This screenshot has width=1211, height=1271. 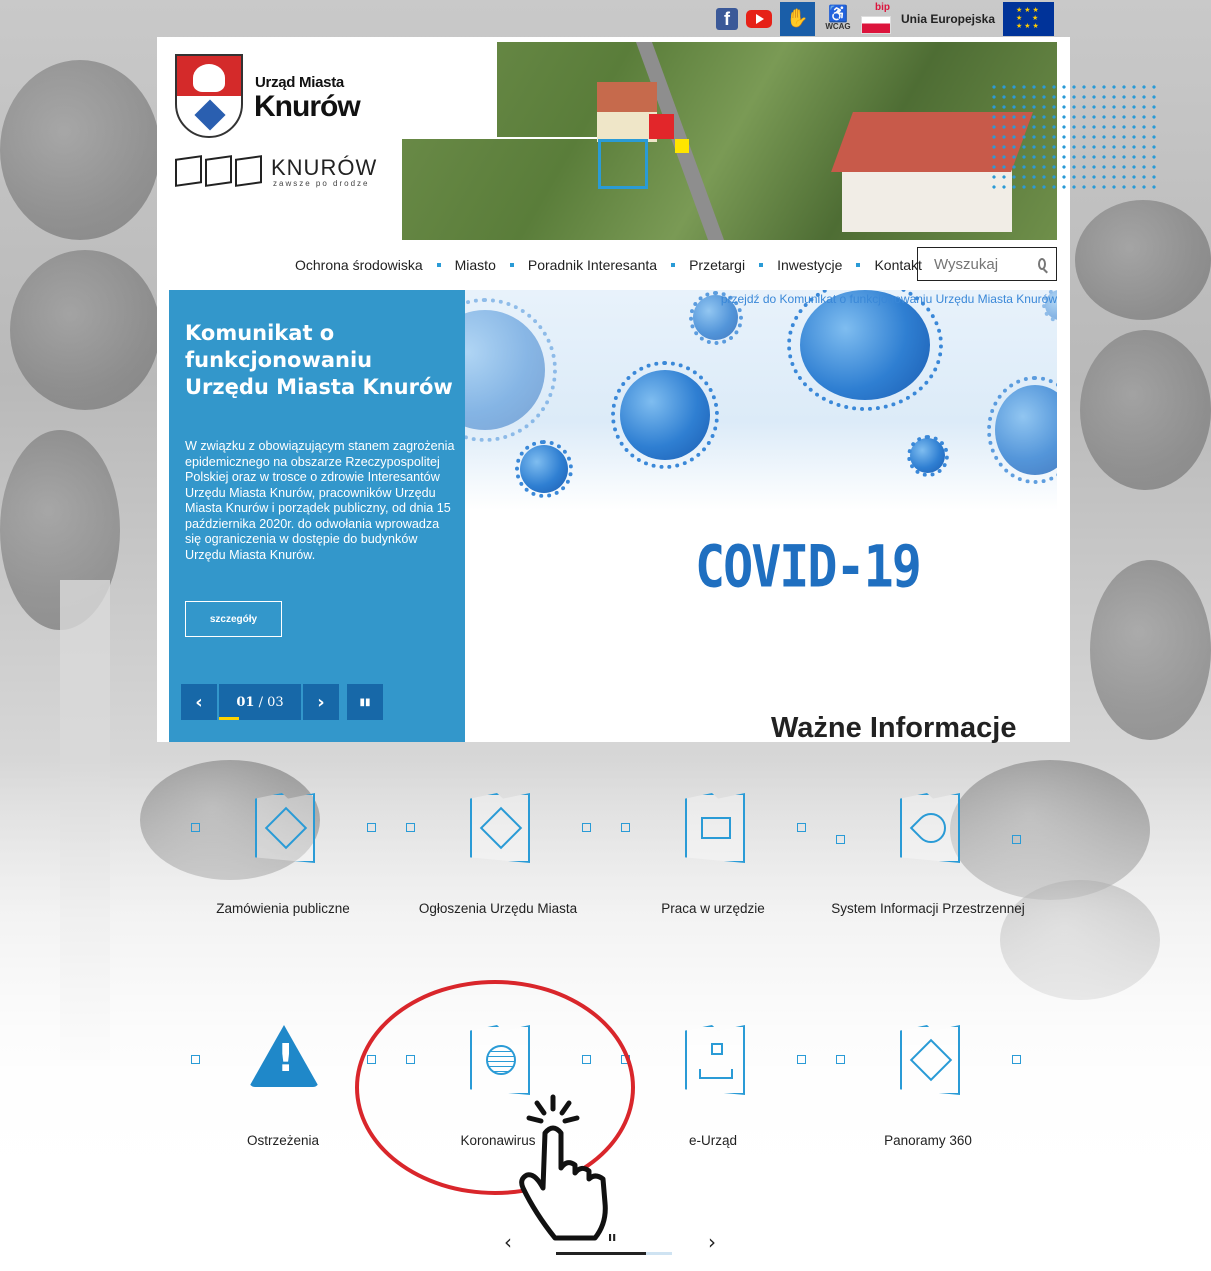 I want to click on search-icon, so click(x=1042, y=264).